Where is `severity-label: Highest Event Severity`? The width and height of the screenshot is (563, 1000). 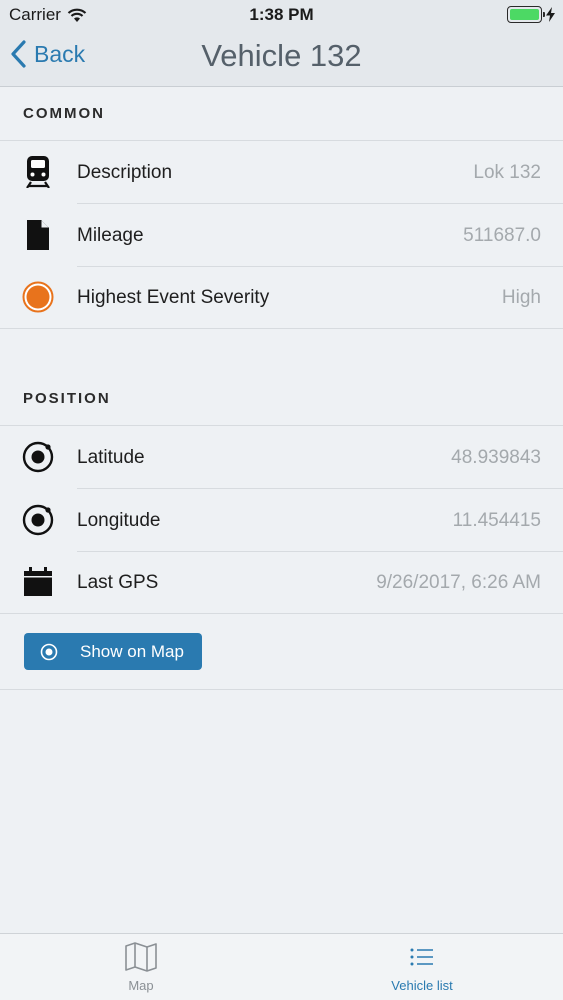 severity-label: Highest Event Severity is located at coordinates (173, 297).